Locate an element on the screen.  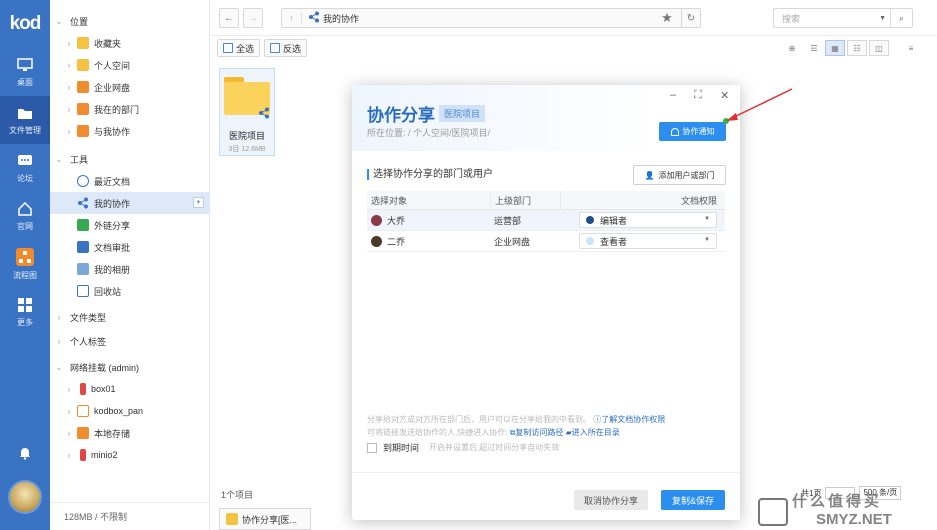
button-label: 全选 is located at coordinates (245, 48).